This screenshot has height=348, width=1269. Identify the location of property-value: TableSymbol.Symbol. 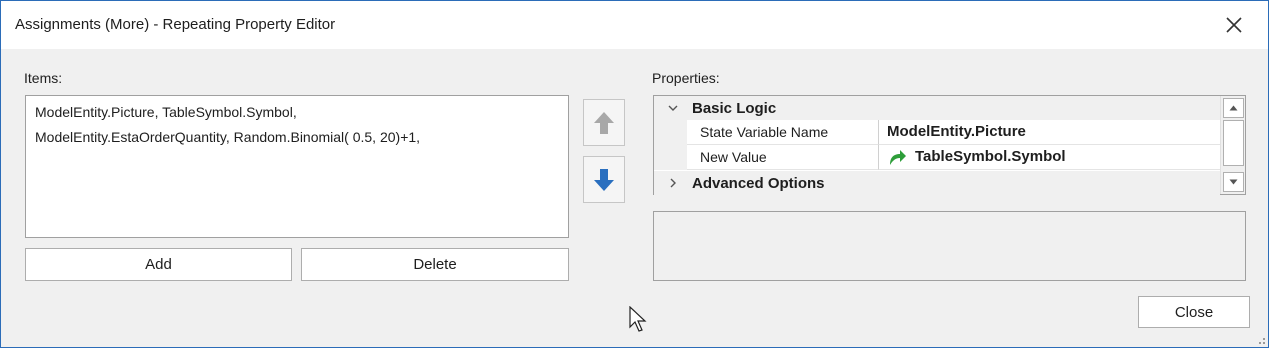
(1049, 157).